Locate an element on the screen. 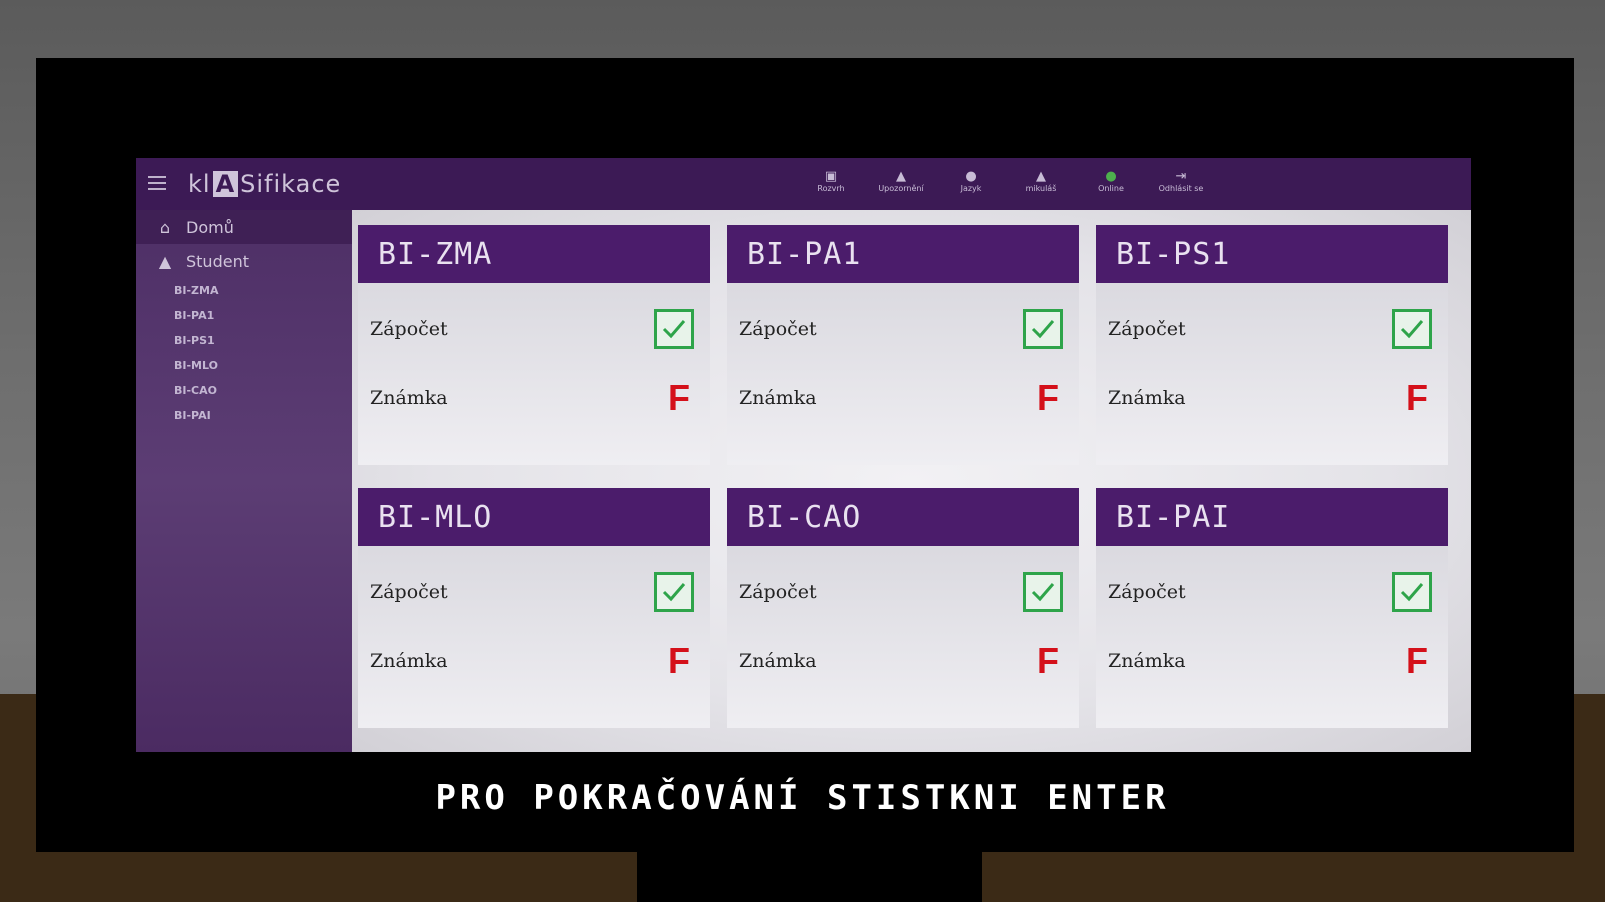  toolbar-label: Online is located at coordinates (1111, 188).